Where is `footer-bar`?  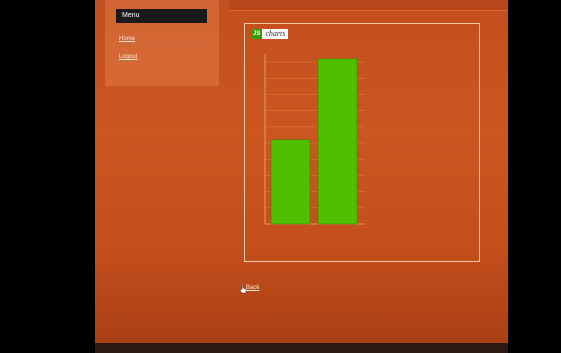 footer-bar is located at coordinates (301, 348).